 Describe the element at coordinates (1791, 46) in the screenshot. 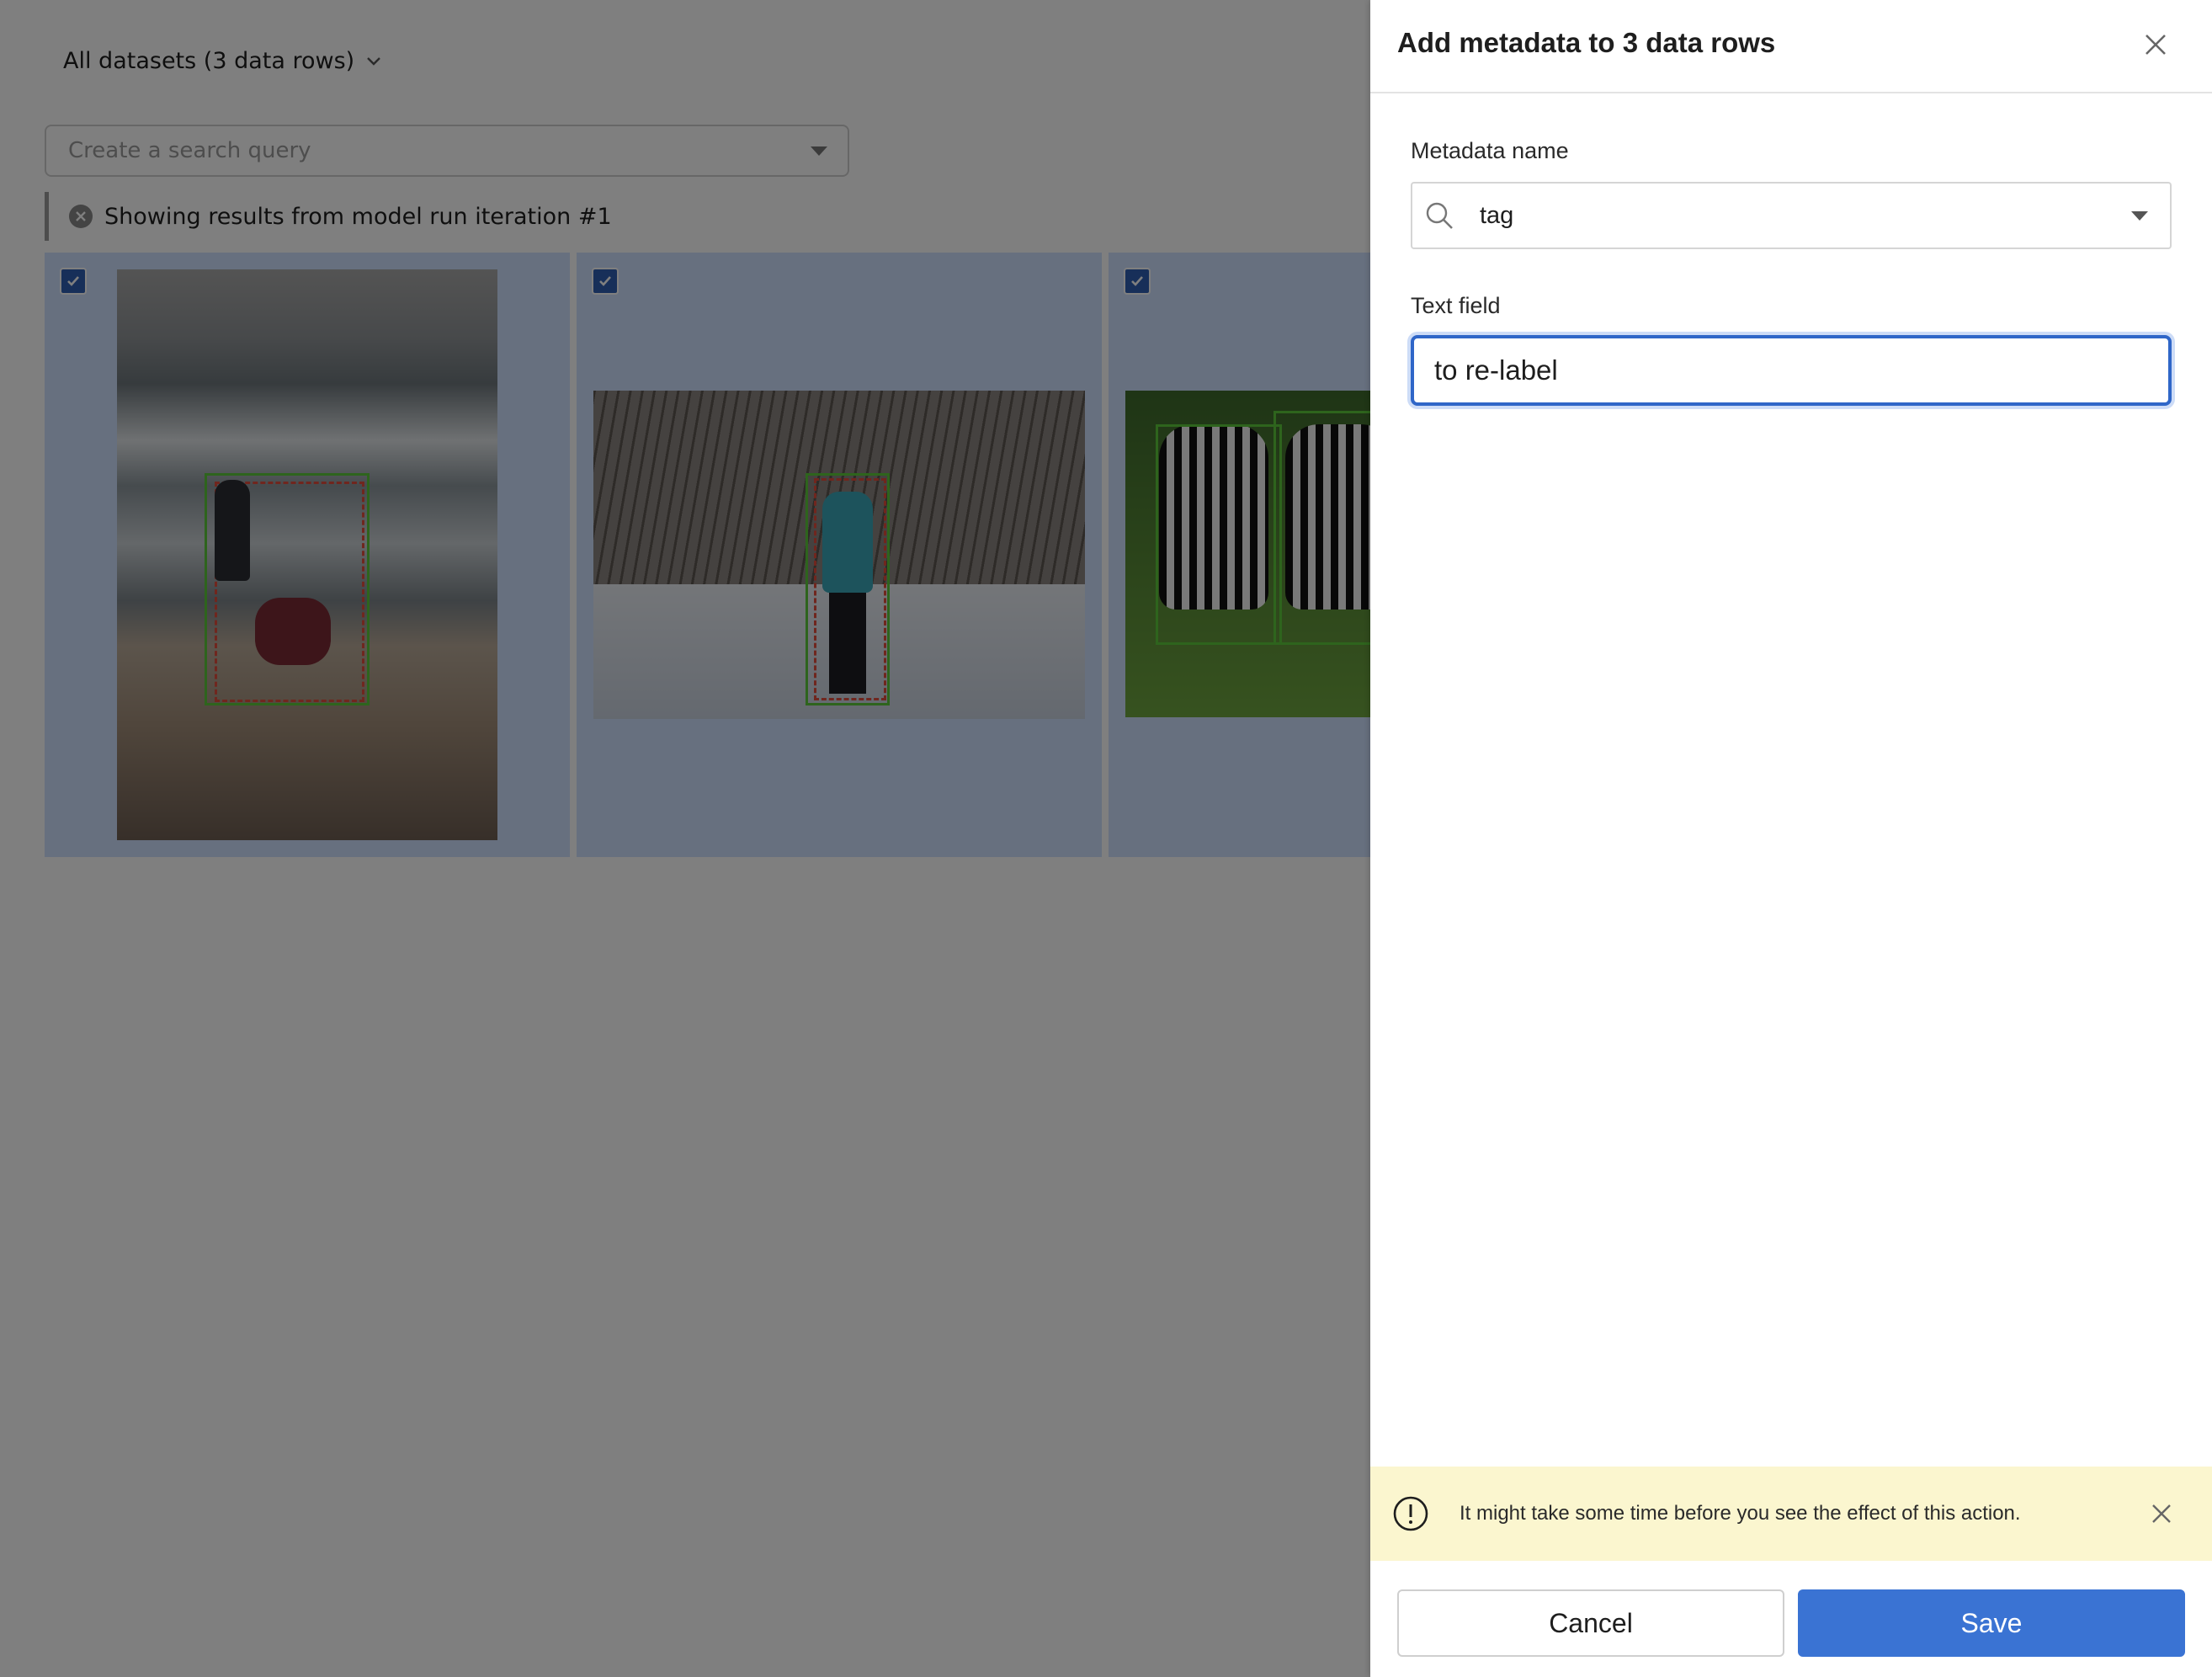

I see `drawer-header: Add metadata to 3 data rows` at that location.